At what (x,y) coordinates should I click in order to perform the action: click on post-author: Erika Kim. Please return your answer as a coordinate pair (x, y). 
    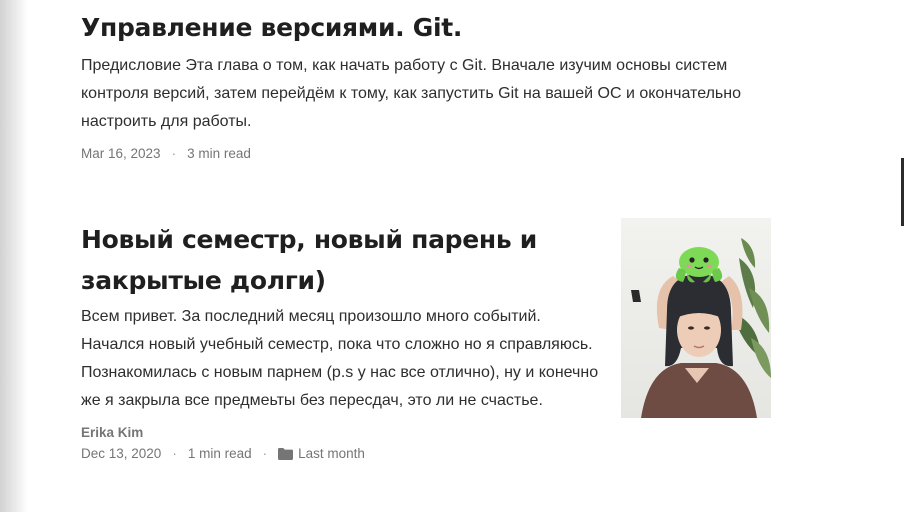
    Looking at the image, I should click on (341, 432).